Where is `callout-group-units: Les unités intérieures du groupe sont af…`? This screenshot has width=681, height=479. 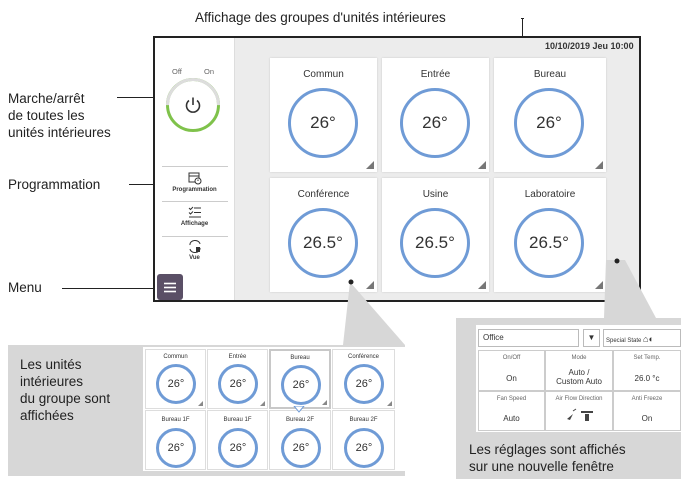 callout-group-units: Les unités intérieures du groupe sont af… is located at coordinates (65, 390).